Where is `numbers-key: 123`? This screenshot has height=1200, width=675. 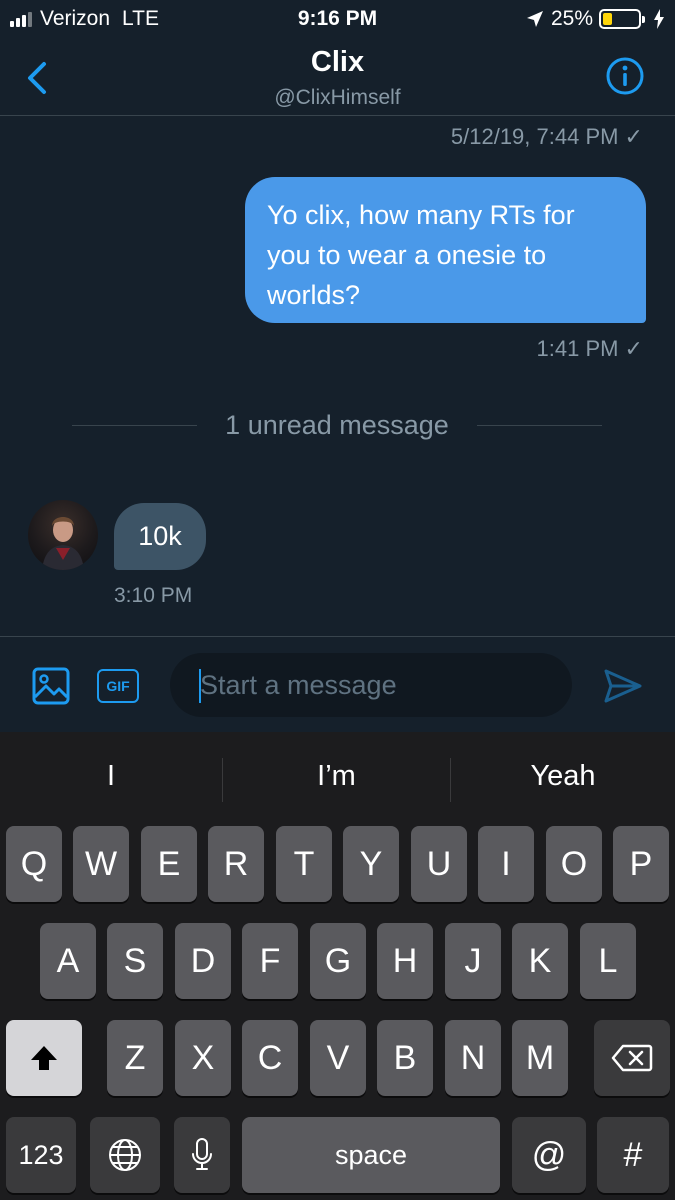 numbers-key: 123 is located at coordinates (41, 1155).